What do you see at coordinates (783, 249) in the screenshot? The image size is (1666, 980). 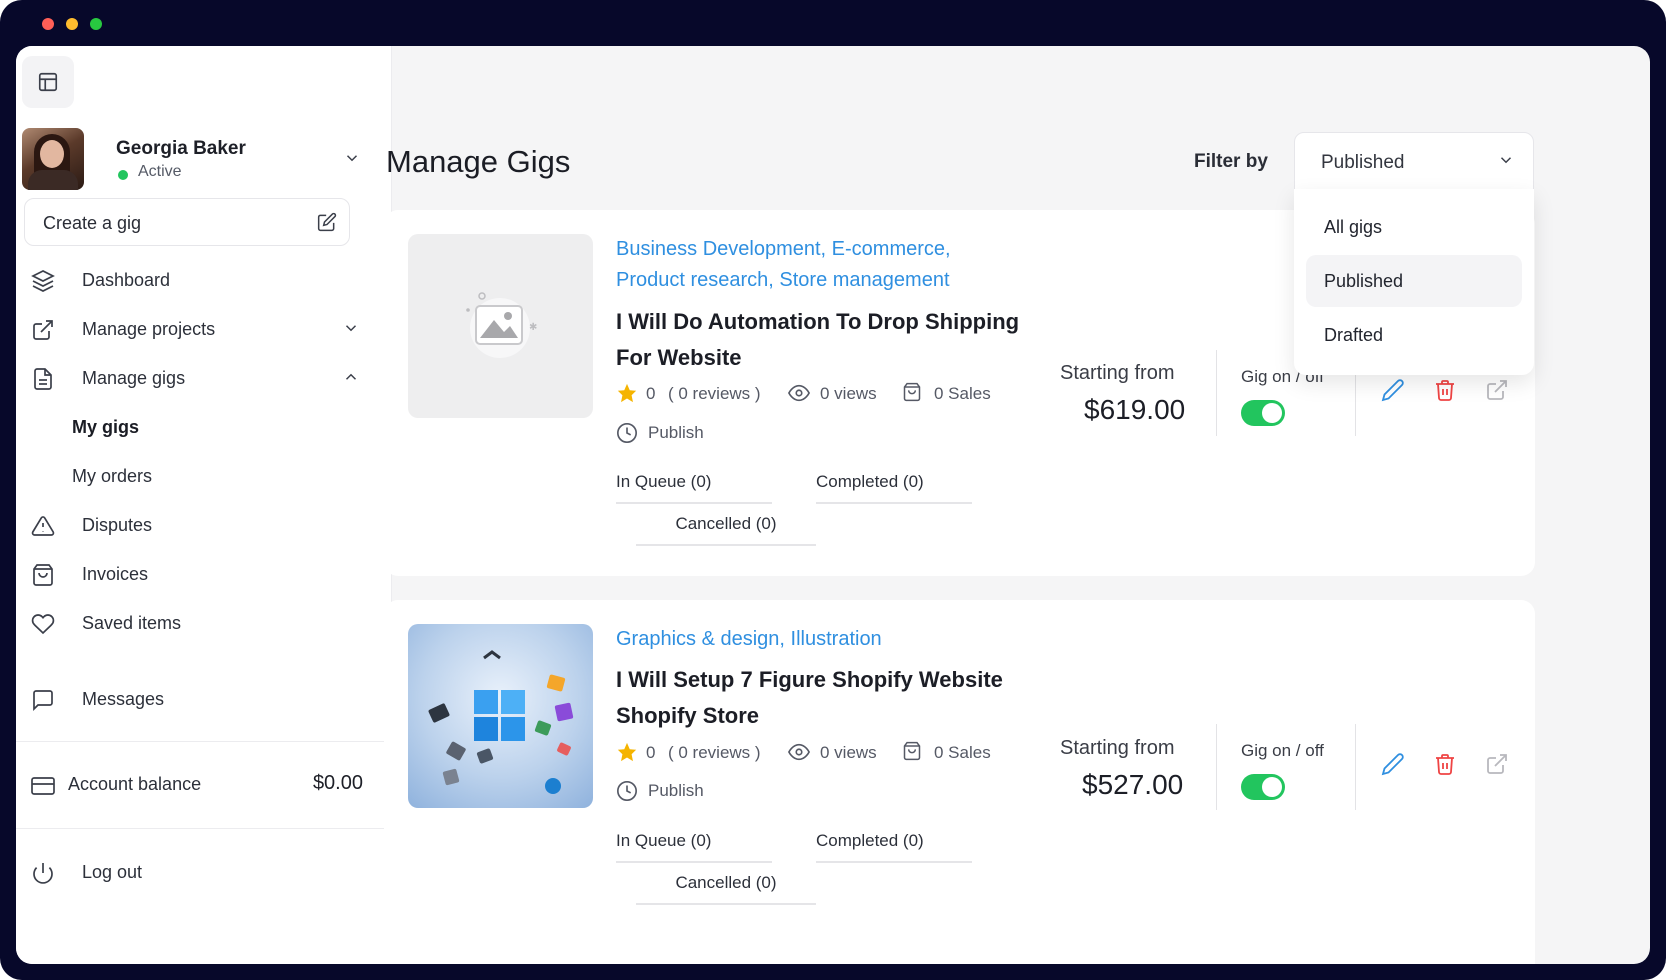 I see `category-line: Business Development, E-commerce,` at bounding box center [783, 249].